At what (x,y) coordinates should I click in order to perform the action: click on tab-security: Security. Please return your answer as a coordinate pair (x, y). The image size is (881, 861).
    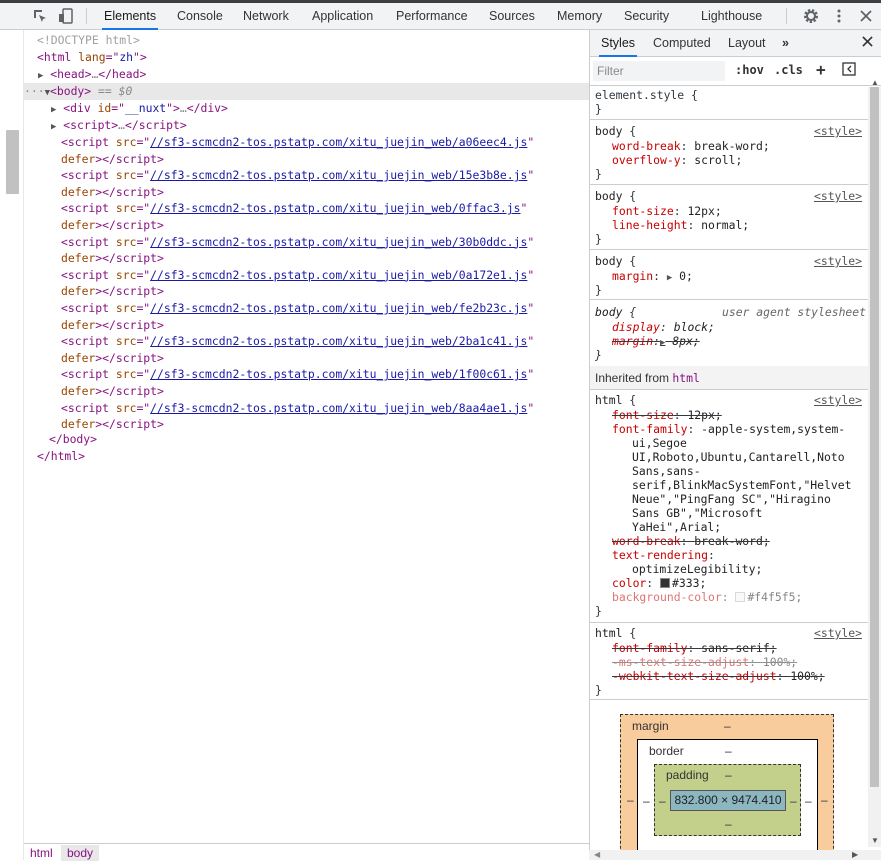
    Looking at the image, I should click on (646, 16).